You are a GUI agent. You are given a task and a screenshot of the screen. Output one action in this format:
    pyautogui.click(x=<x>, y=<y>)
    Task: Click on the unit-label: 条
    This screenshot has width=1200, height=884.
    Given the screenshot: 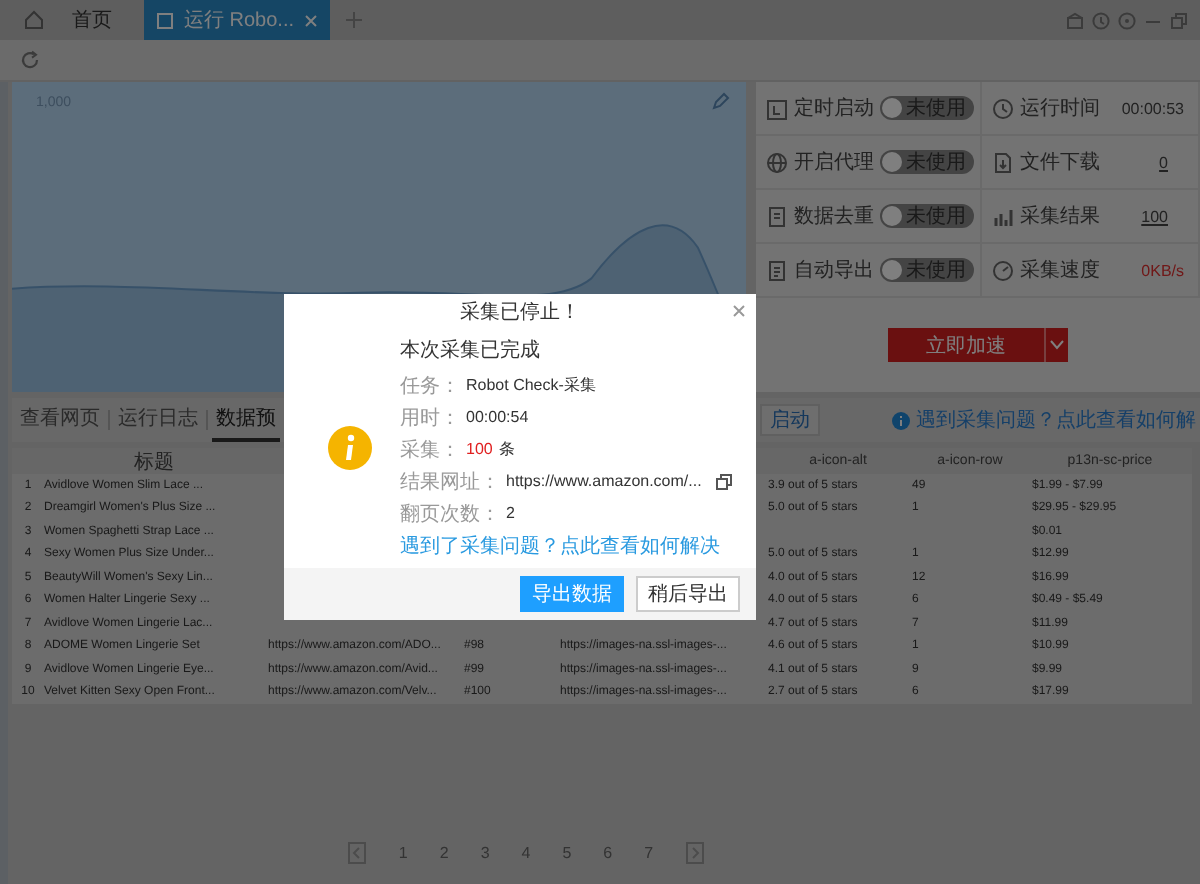 What is the action you would take?
    pyautogui.click(x=506, y=449)
    